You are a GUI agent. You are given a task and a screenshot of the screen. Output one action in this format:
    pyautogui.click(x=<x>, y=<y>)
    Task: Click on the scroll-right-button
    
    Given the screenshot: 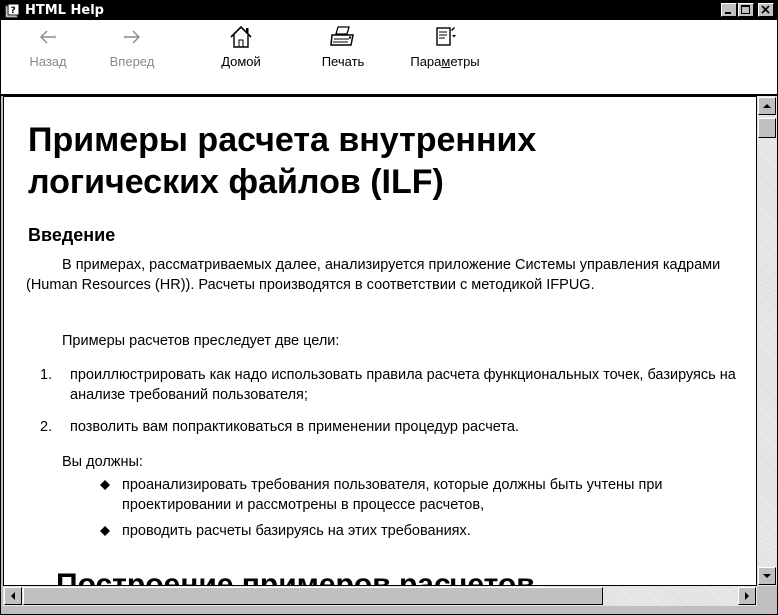 What is the action you would take?
    pyautogui.click(x=747, y=596)
    